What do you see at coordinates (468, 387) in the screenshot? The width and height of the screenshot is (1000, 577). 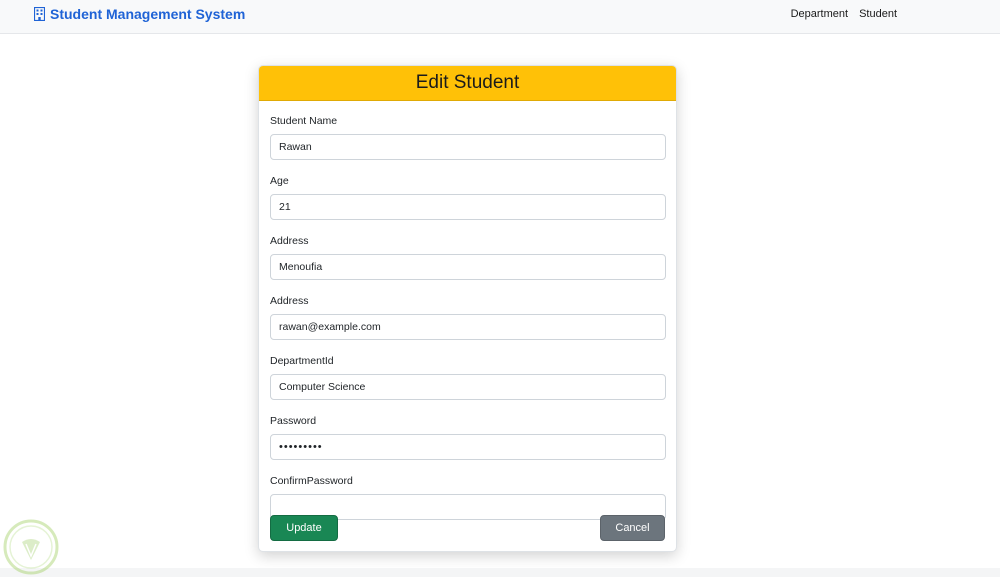 I see `department-input` at bounding box center [468, 387].